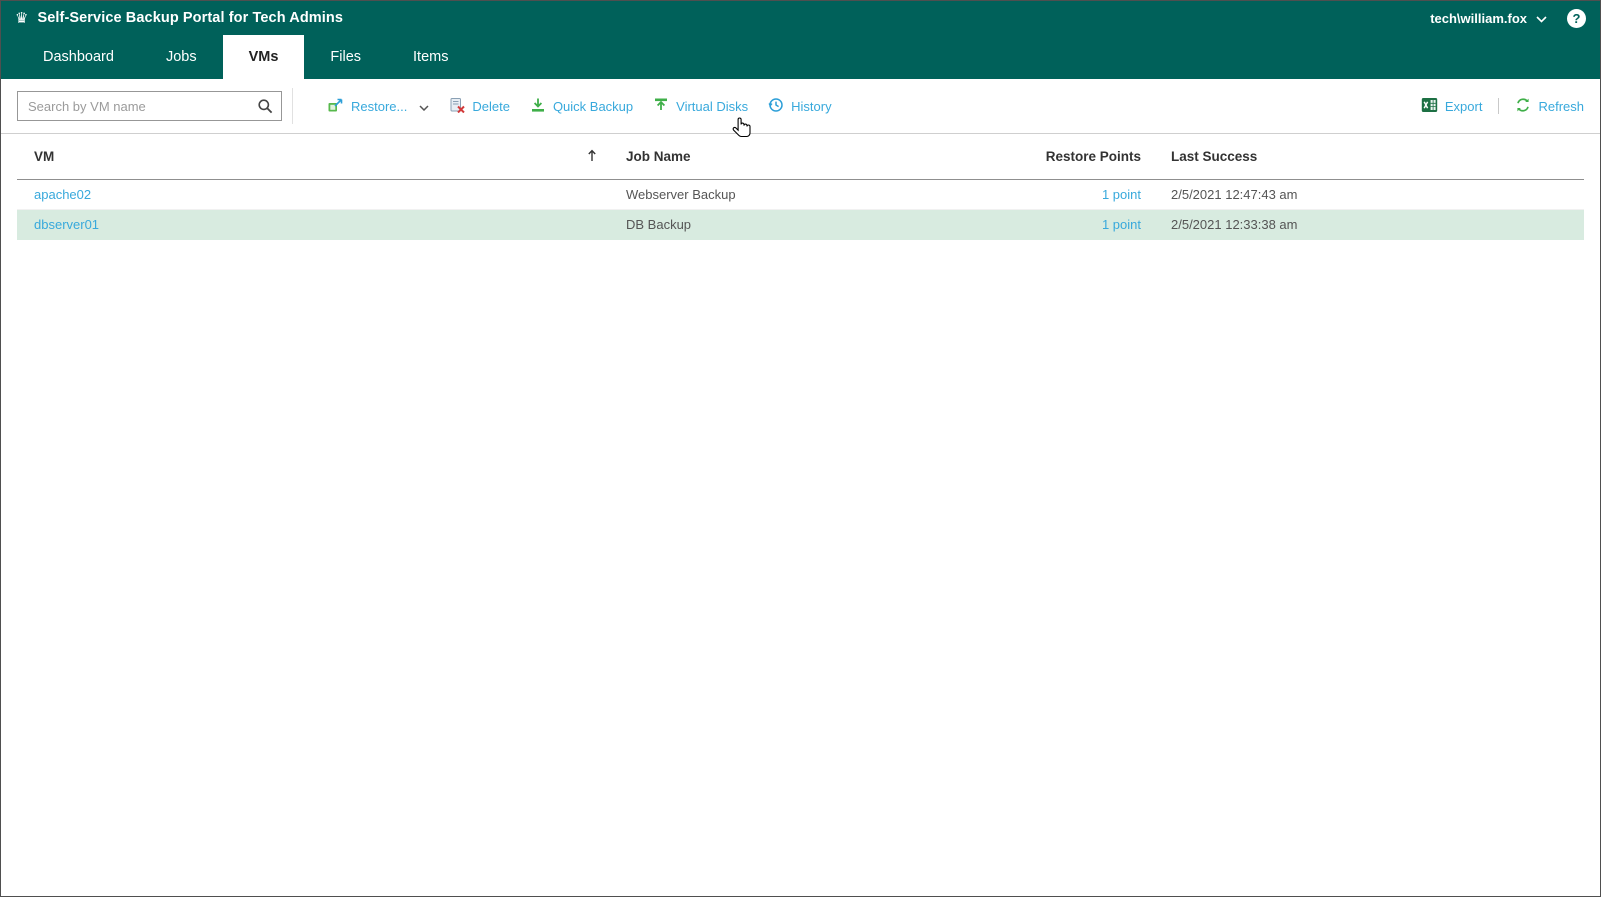 The height and width of the screenshot is (897, 1601). What do you see at coordinates (1478, 18) in the screenshot?
I see `username: tech\william.fox` at bounding box center [1478, 18].